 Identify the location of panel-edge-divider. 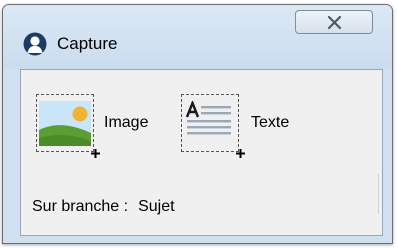
(378, 194).